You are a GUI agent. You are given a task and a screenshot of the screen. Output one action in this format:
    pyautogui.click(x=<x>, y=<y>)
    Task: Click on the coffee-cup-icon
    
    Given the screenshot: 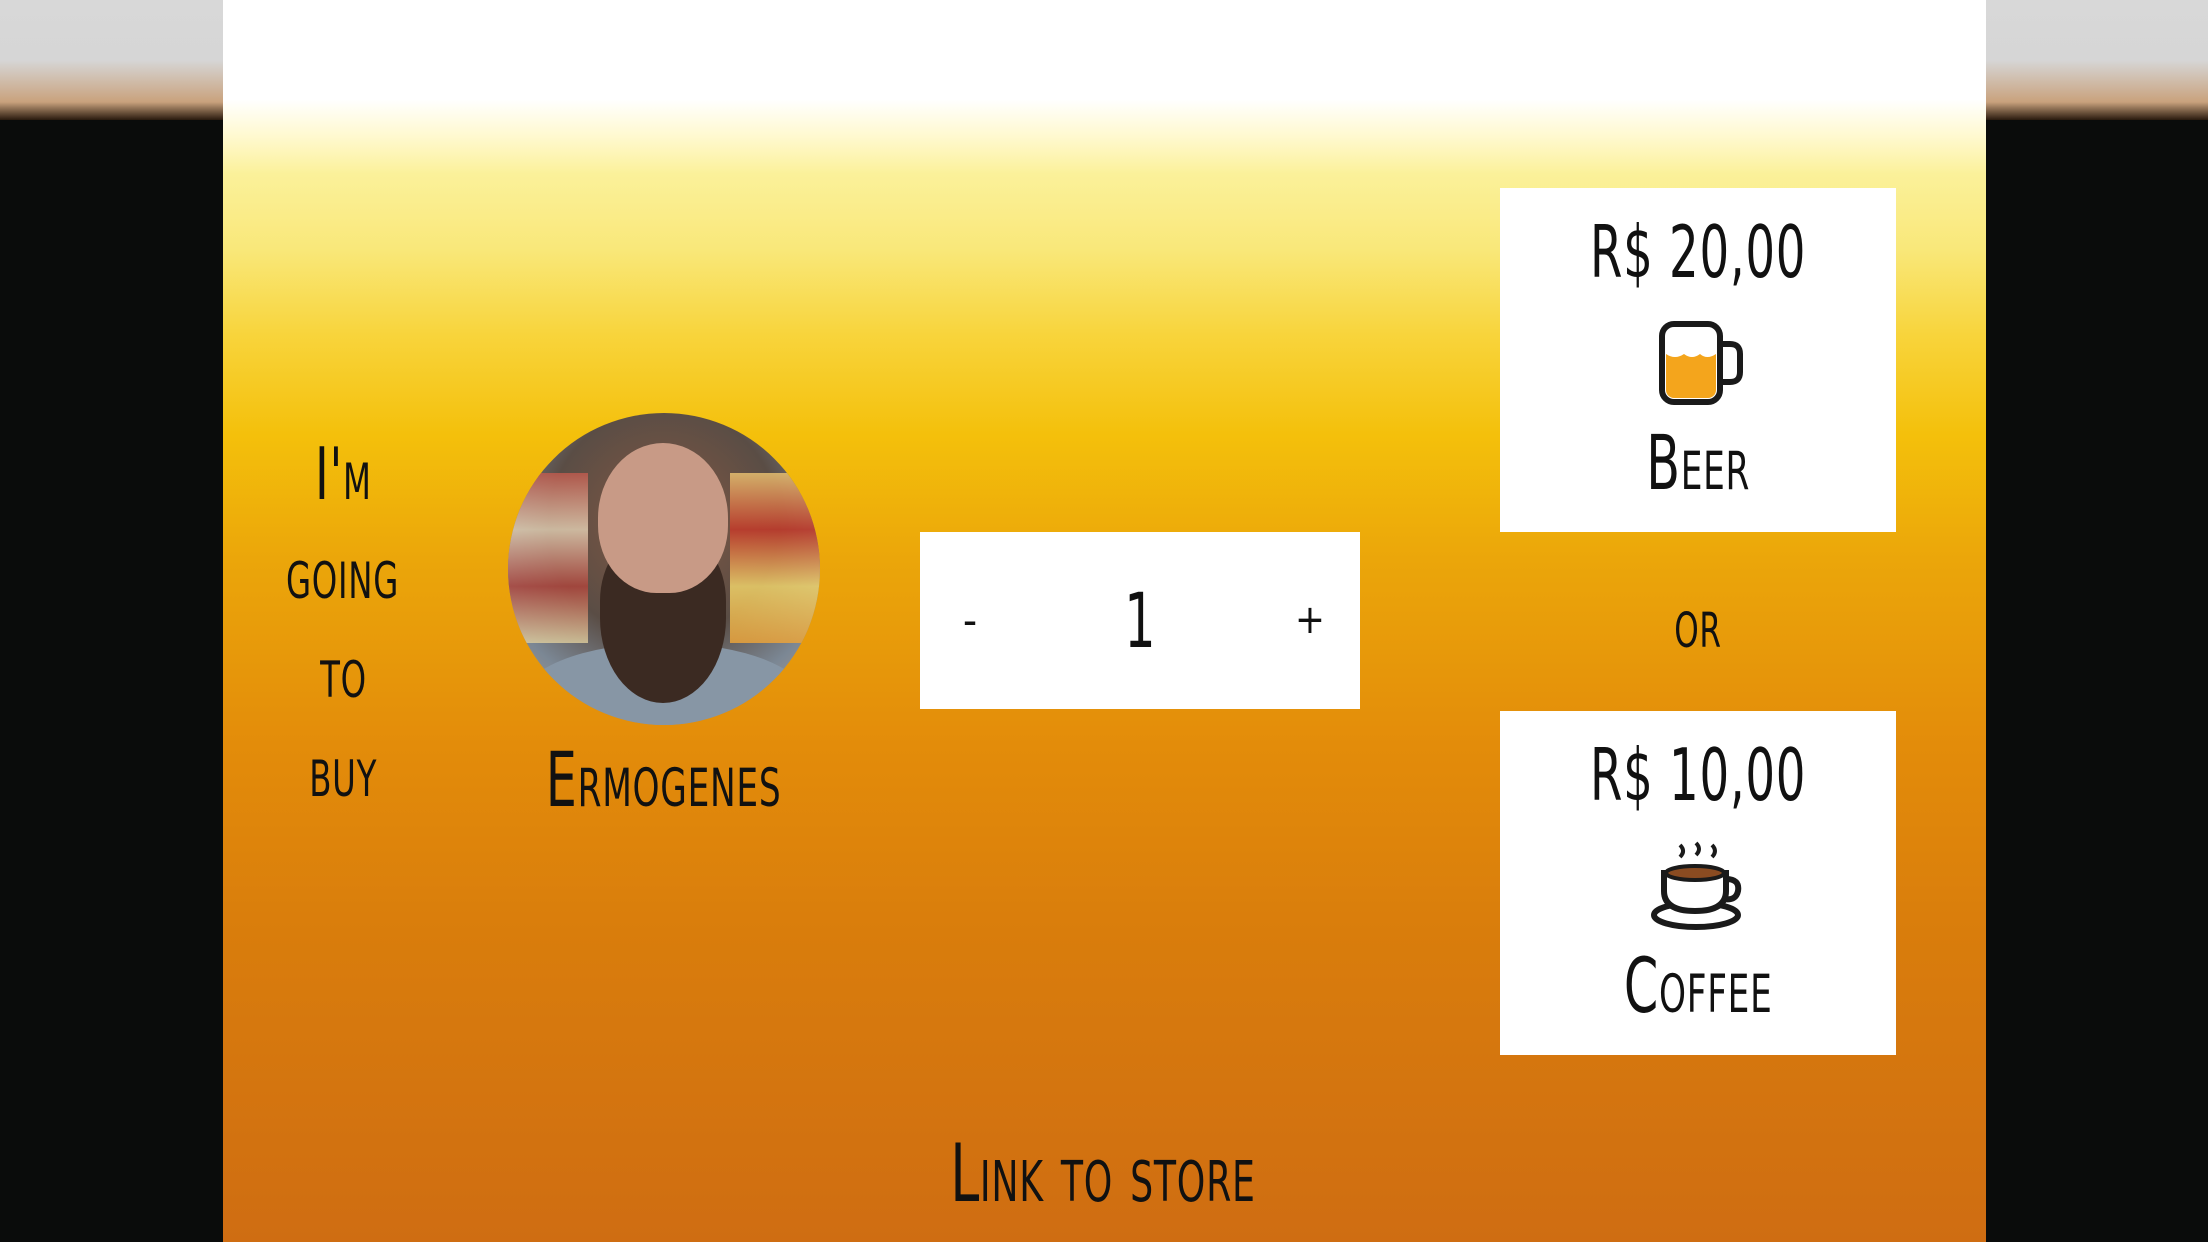 What is the action you would take?
    pyautogui.click(x=1698, y=885)
    